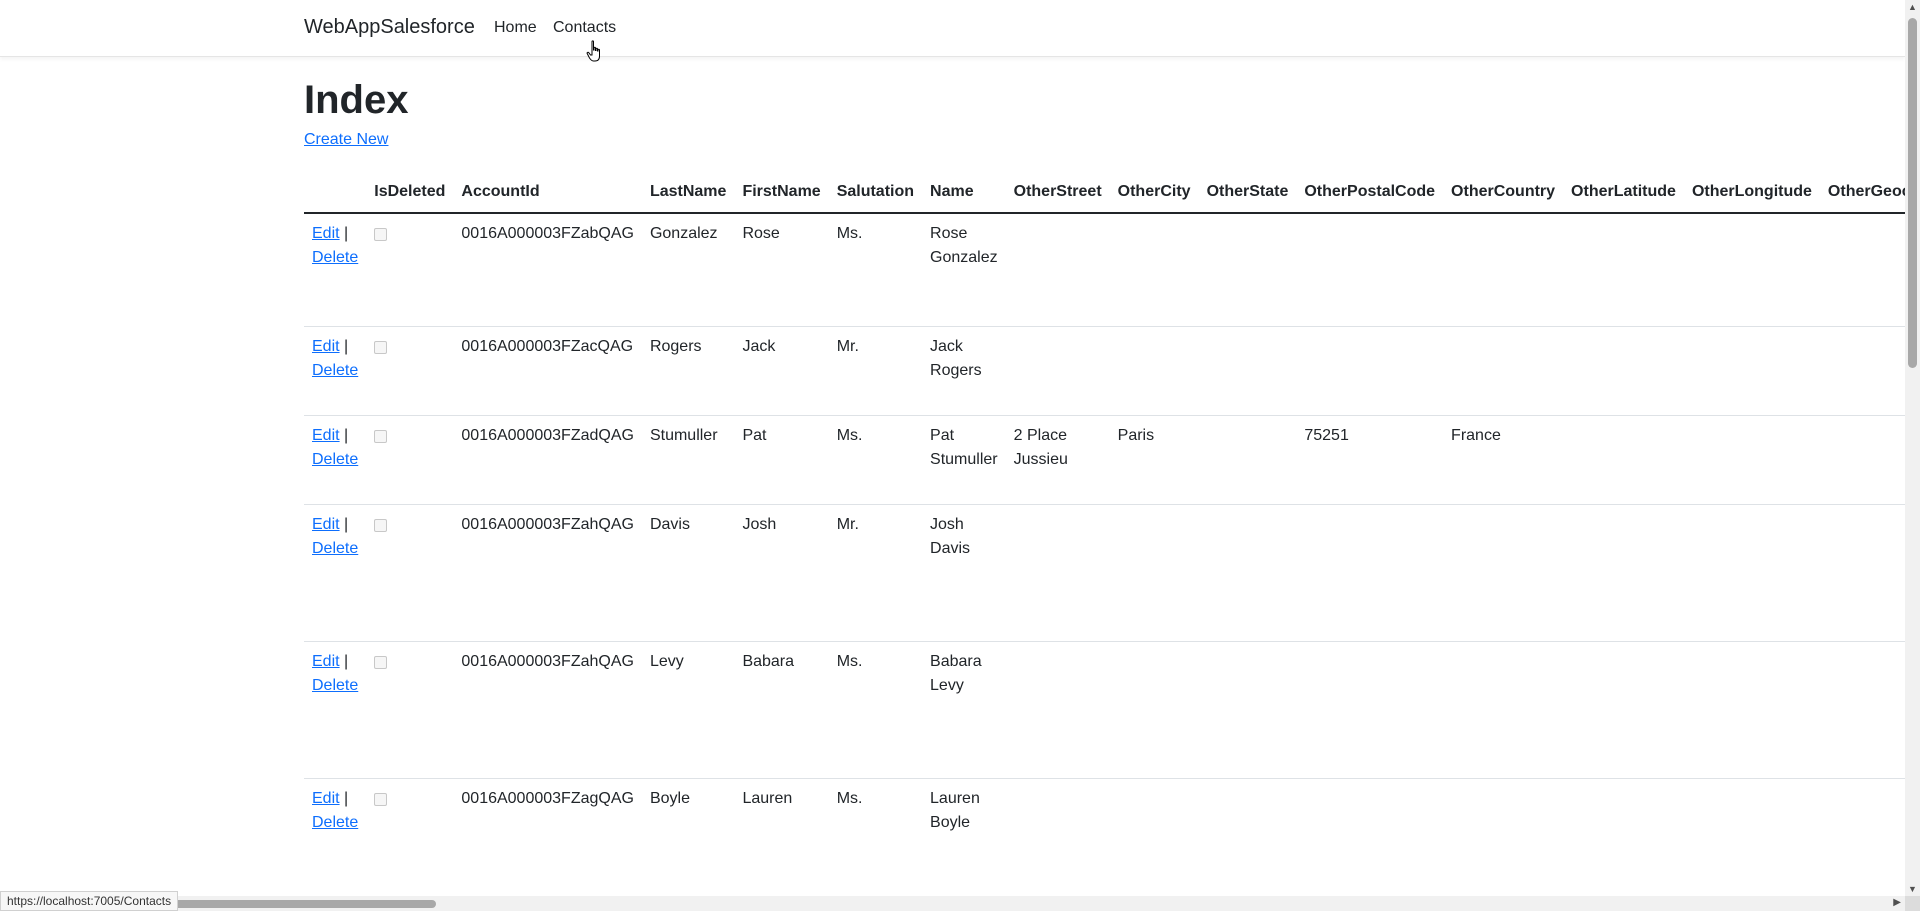 The height and width of the screenshot is (911, 1920). Describe the element at coordinates (949, 233) in the screenshot. I see `name-line: Rose` at that location.